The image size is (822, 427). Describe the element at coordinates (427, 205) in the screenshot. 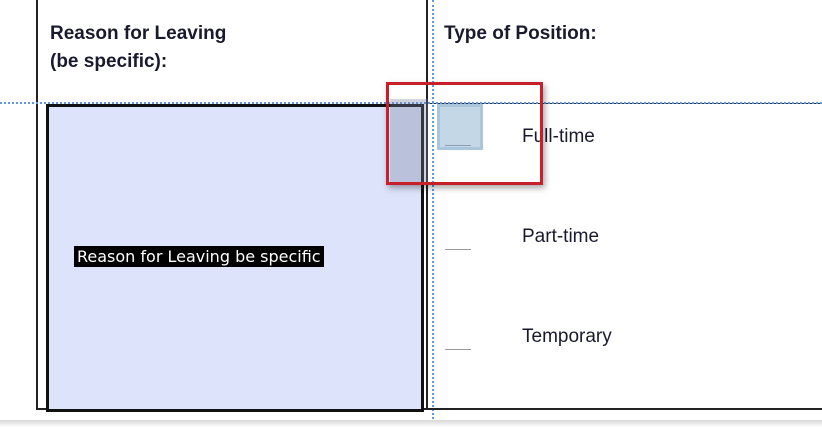

I see `table-border-middle` at that location.